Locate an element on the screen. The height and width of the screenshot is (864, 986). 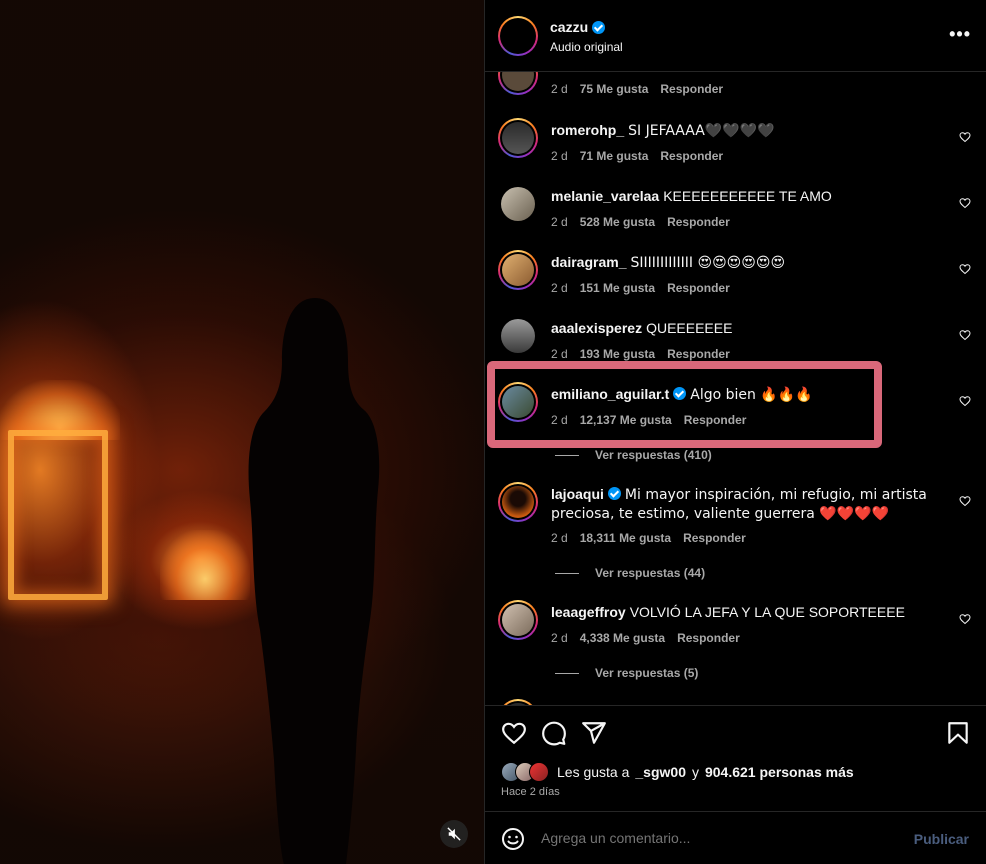
liker-avatars is located at coordinates (526, 772).